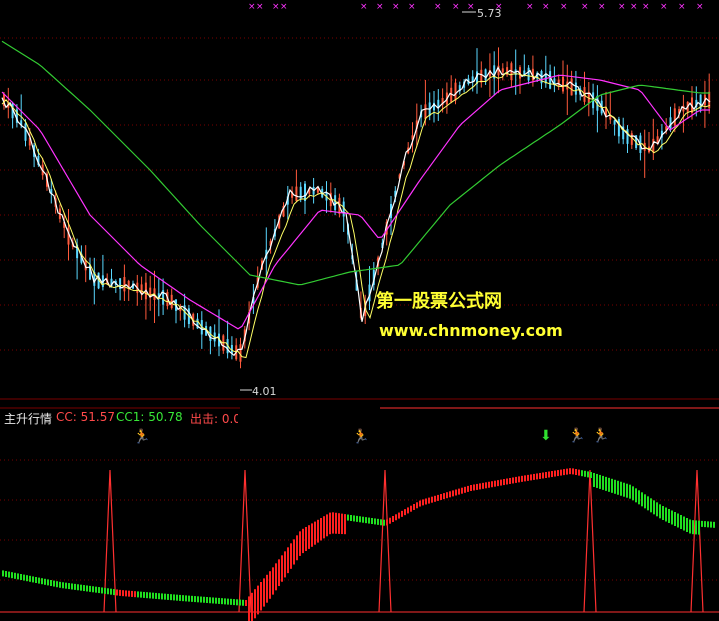  What do you see at coordinates (361, 437) in the screenshot?
I see `runner-icon: 🏃` at bounding box center [361, 437].